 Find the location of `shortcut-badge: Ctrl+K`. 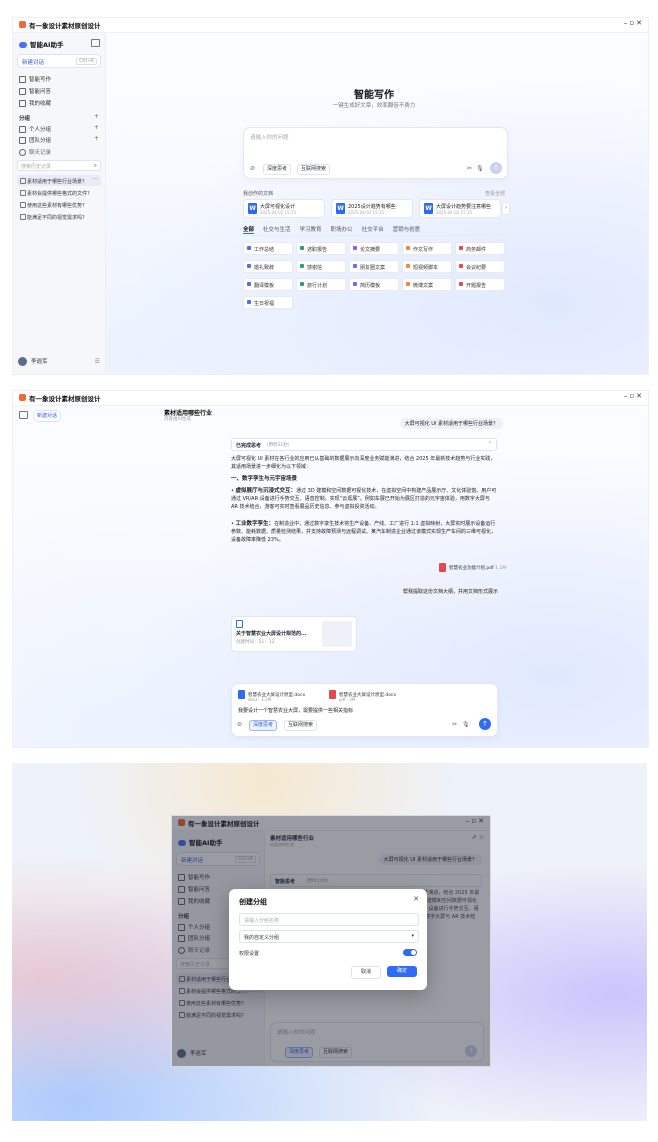

shortcut-badge: Ctrl+K is located at coordinates (86, 61).